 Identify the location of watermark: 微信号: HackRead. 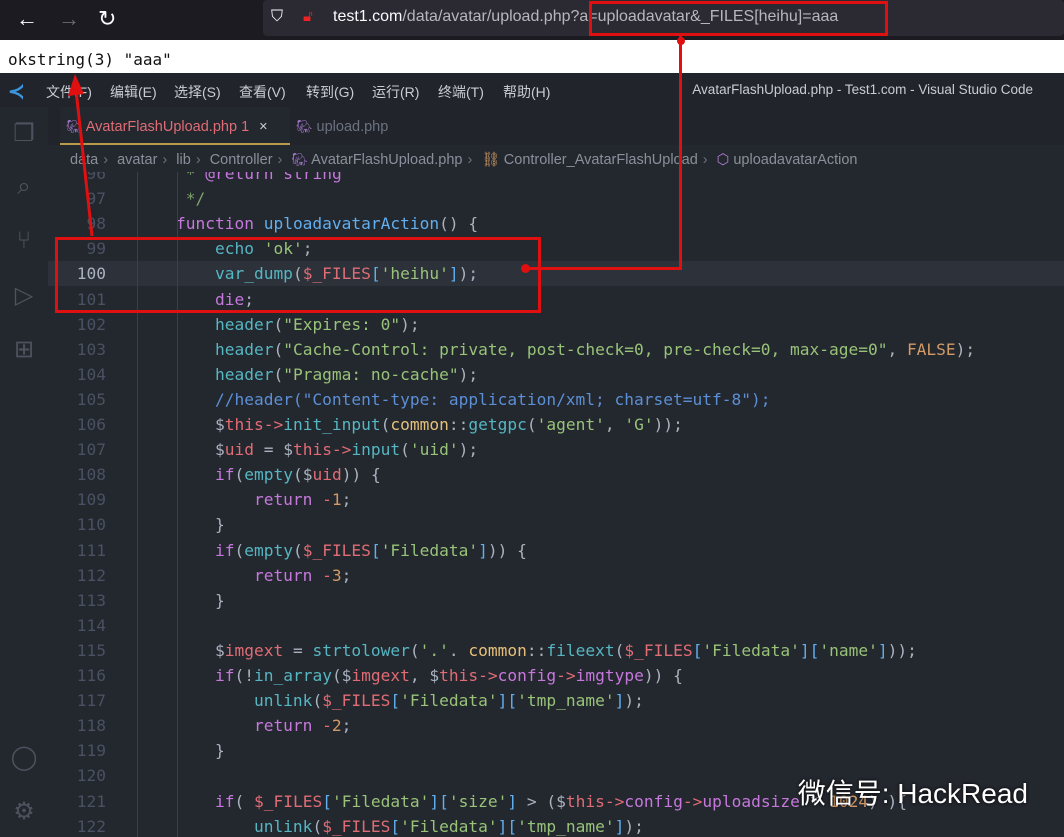
(912, 793).